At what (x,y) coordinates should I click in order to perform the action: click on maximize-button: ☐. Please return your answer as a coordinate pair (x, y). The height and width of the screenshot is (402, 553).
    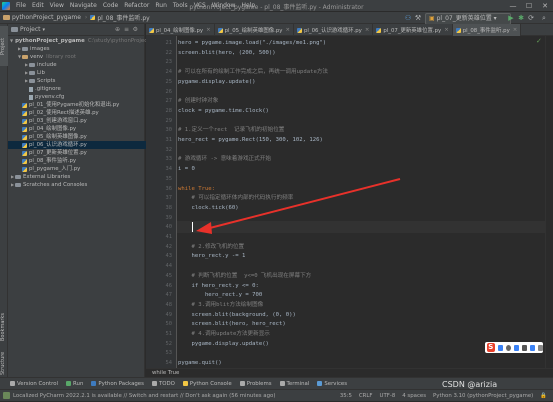
    Looking at the image, I should click on (529, 6).